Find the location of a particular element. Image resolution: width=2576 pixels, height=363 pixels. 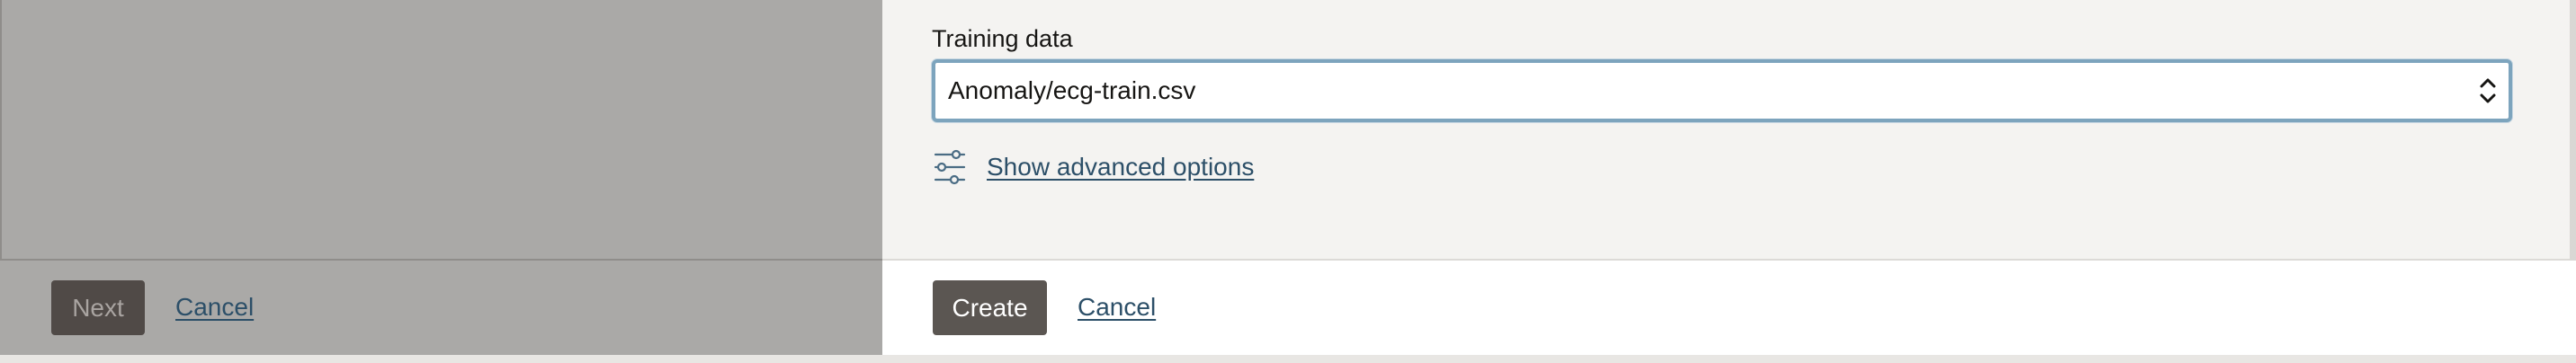

create-cancel-link: Cancel is located at coordinates (1117, 307).